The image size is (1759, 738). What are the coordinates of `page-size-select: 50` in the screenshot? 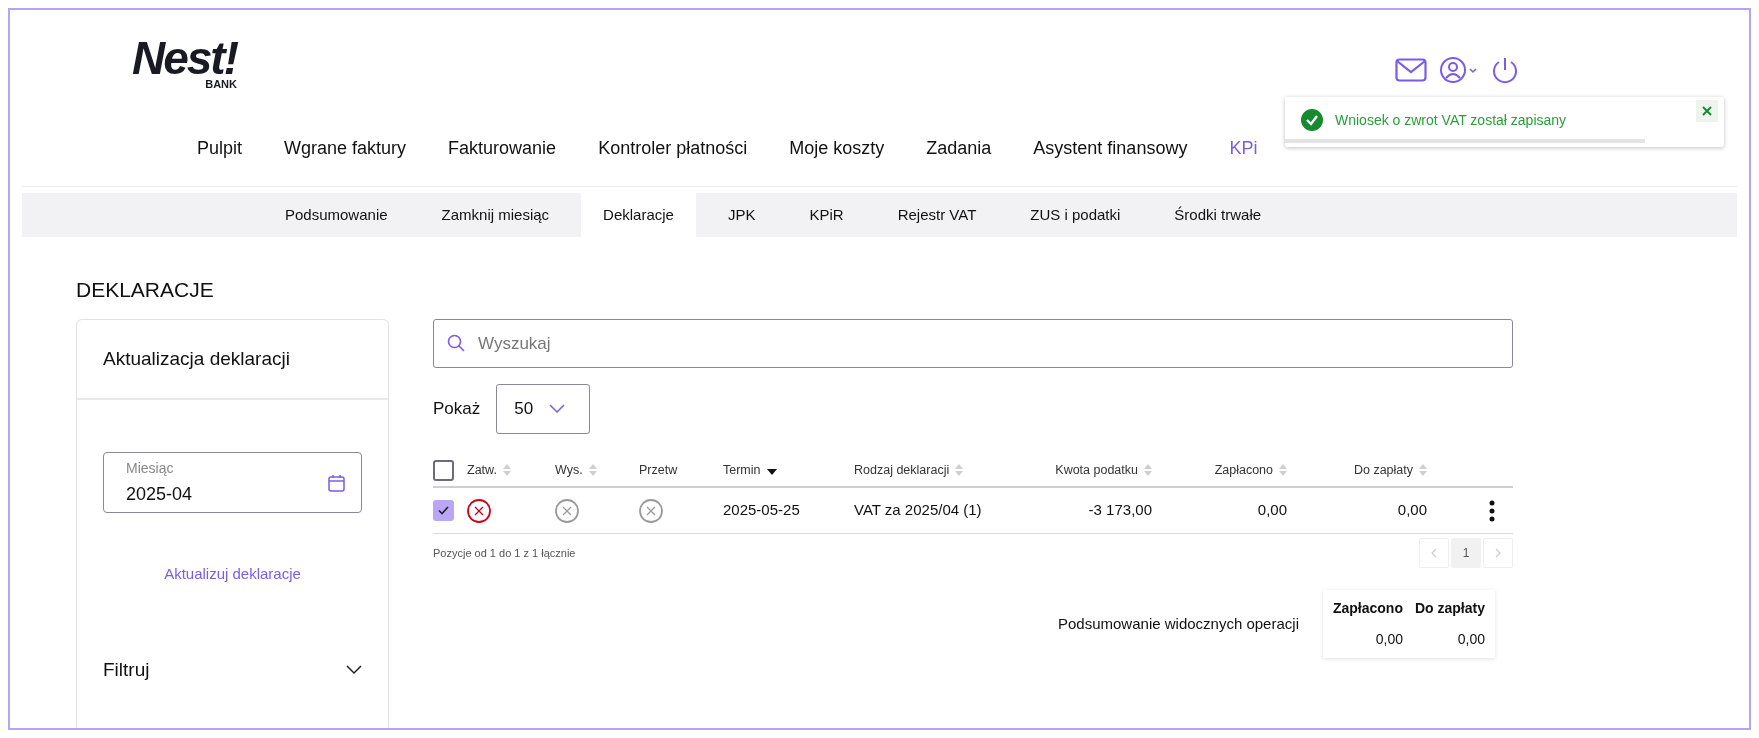 It's located at (543, 409).